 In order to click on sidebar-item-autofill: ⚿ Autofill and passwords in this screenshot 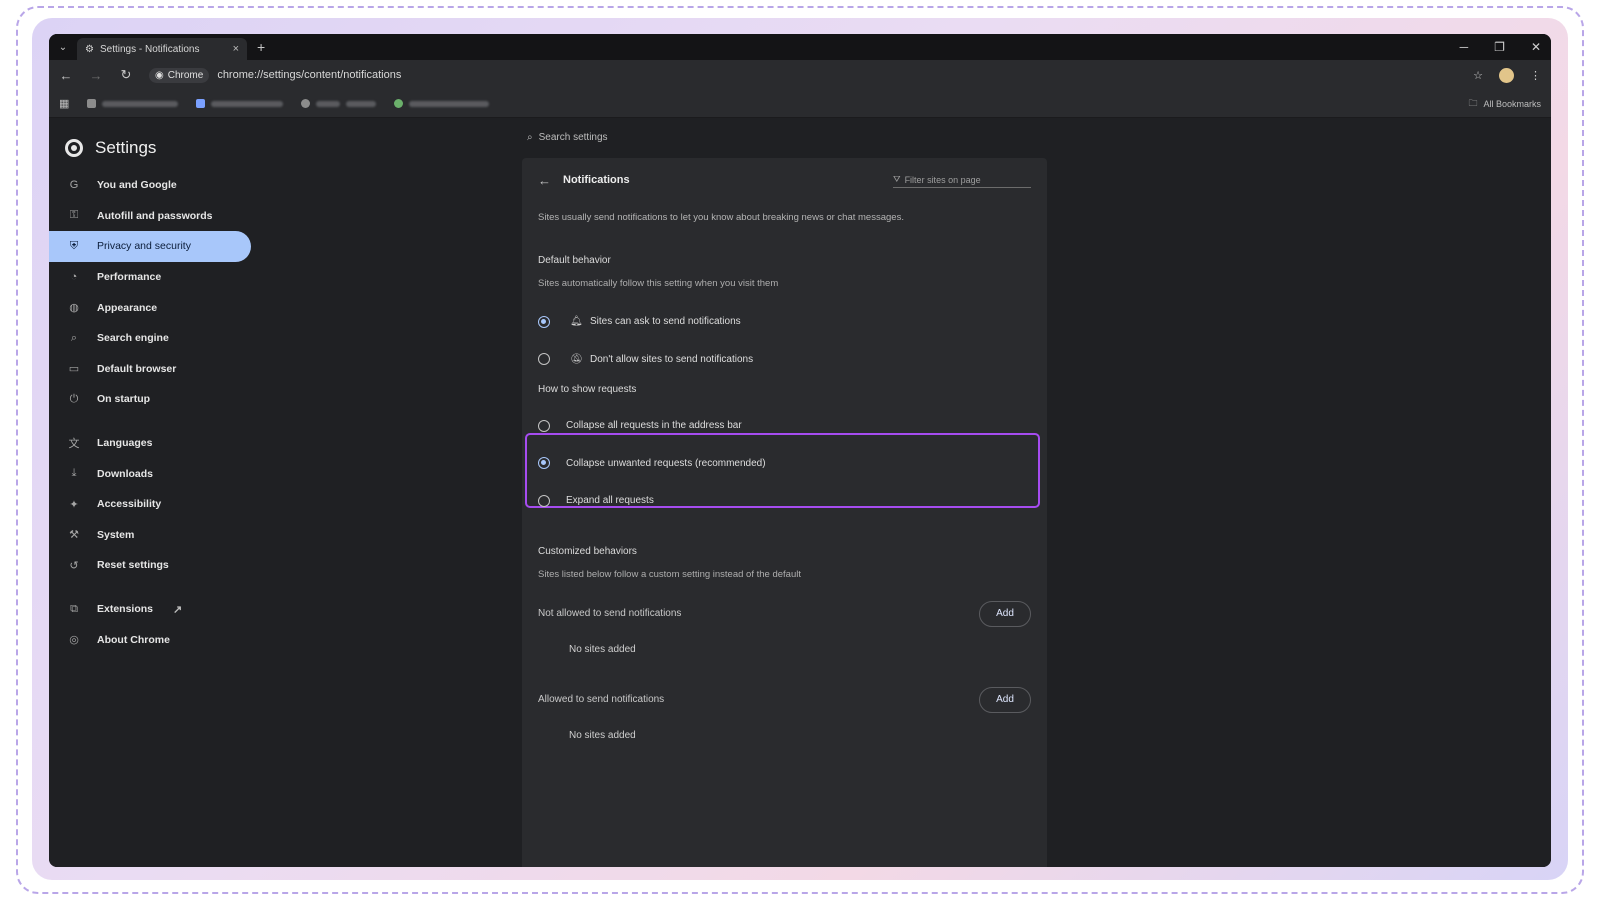, I will do `click(150, 216)`.